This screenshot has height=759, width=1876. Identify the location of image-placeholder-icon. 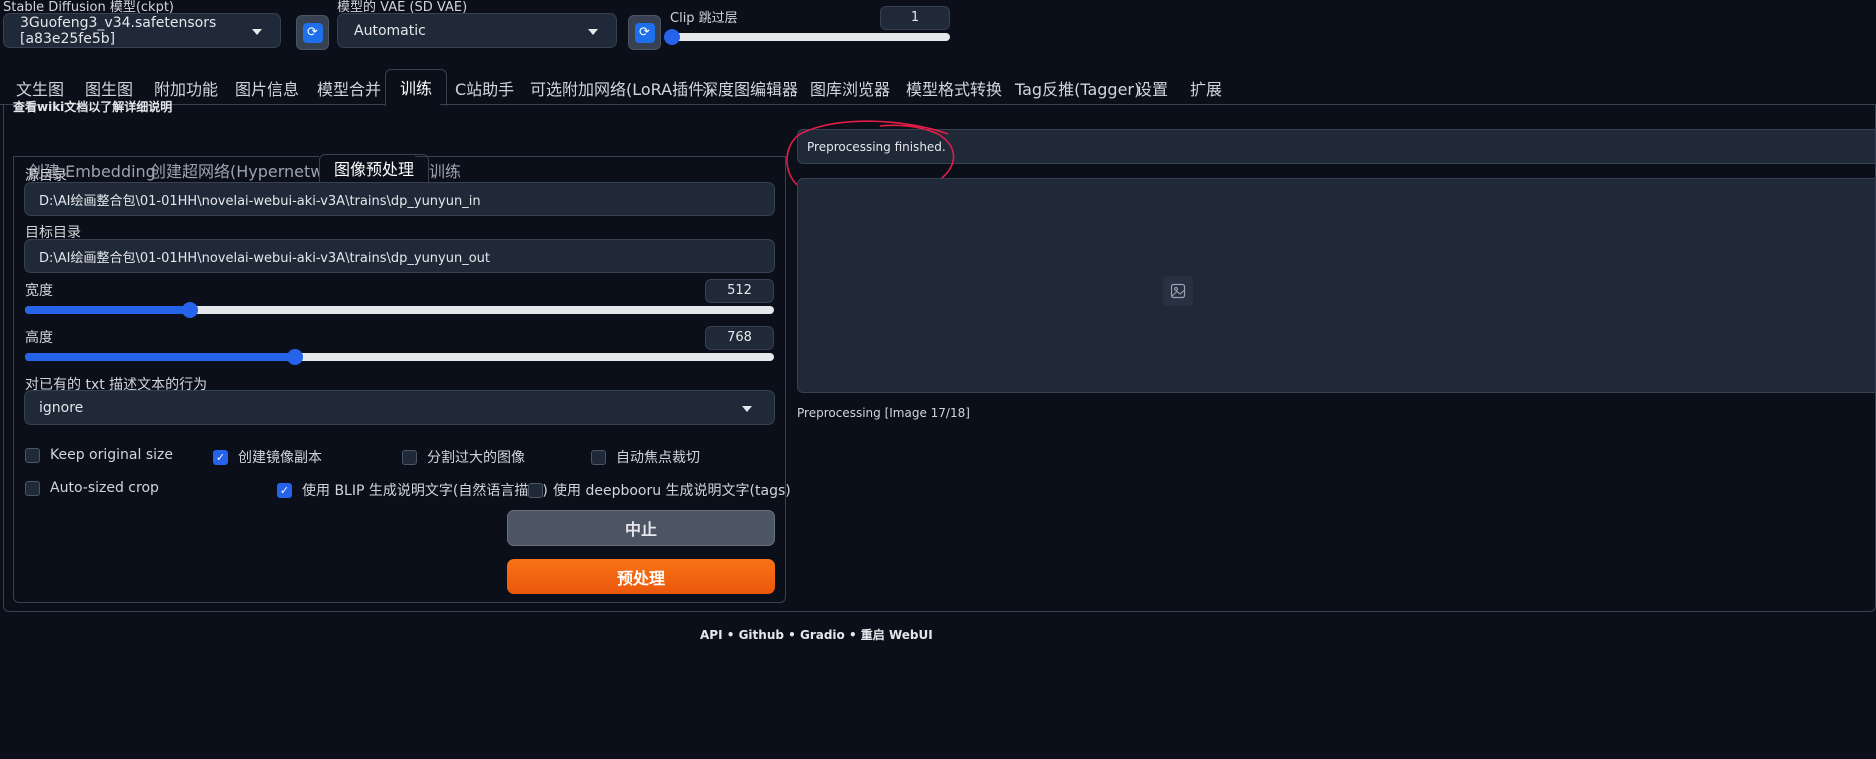
(1178, 291).